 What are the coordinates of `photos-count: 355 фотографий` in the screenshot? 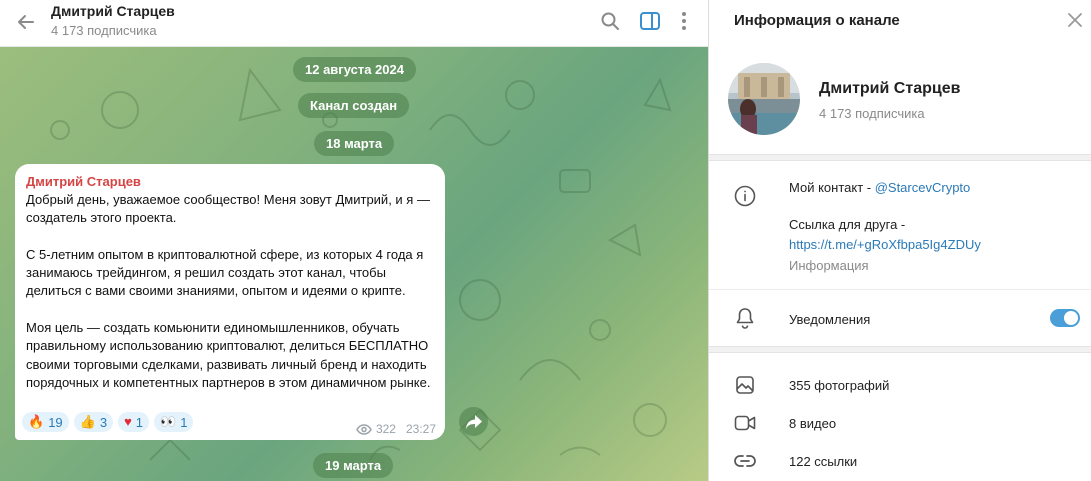 It's located at (839, 385).